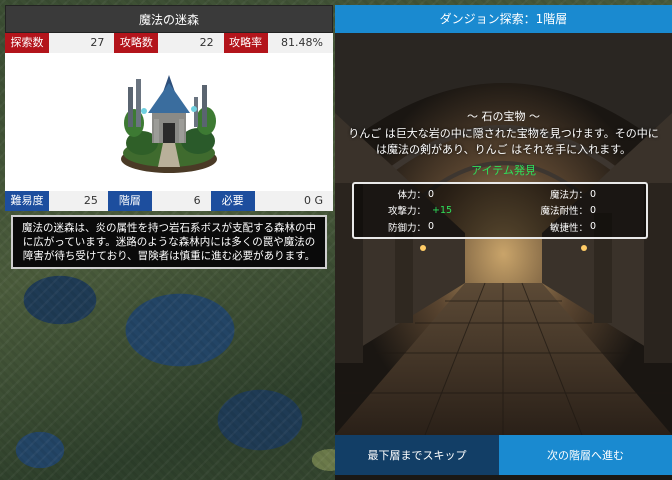 The image size is (672, 480). Describe the element at coordinates (431, 194) in the screenshot. I see `stat-hp-value: 0` at that location.